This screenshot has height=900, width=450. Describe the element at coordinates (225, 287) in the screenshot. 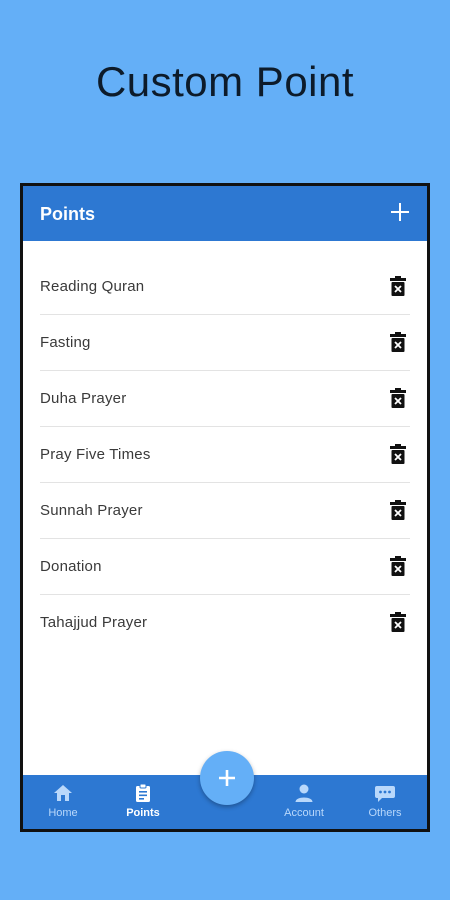

I see `list-item: Reading Quran` at that location.